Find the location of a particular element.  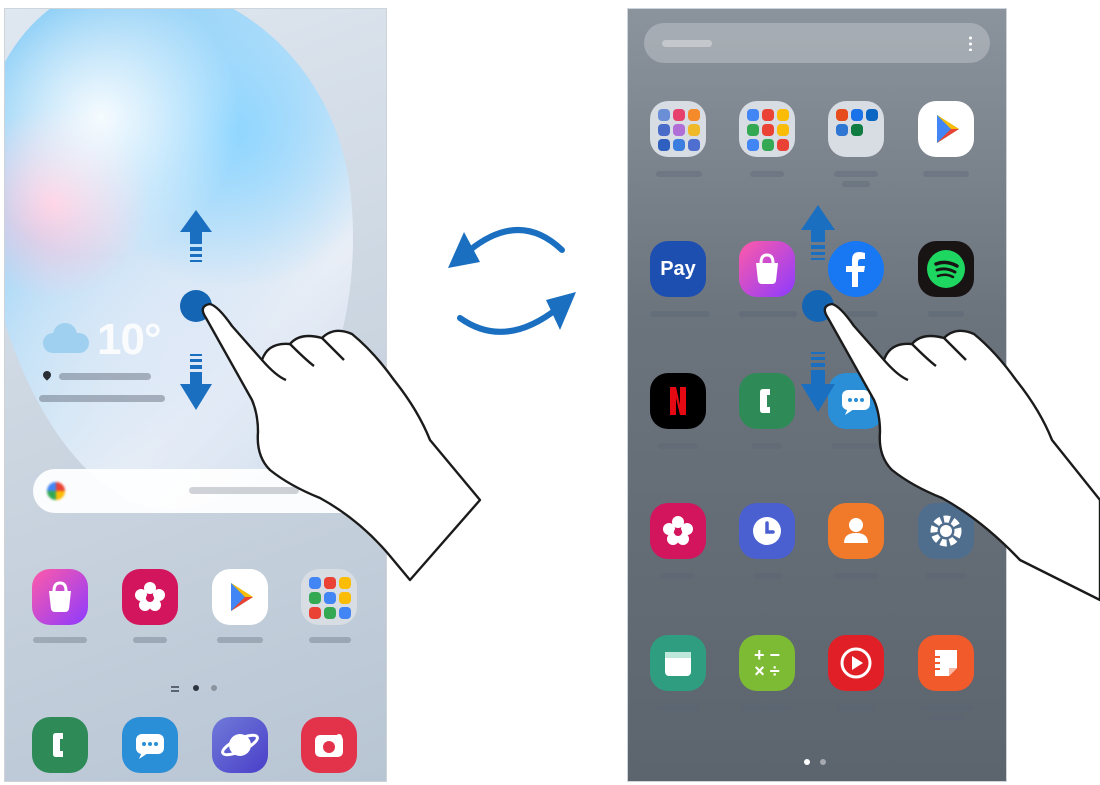

hand-icon-right is located at coordinates (961, 452).